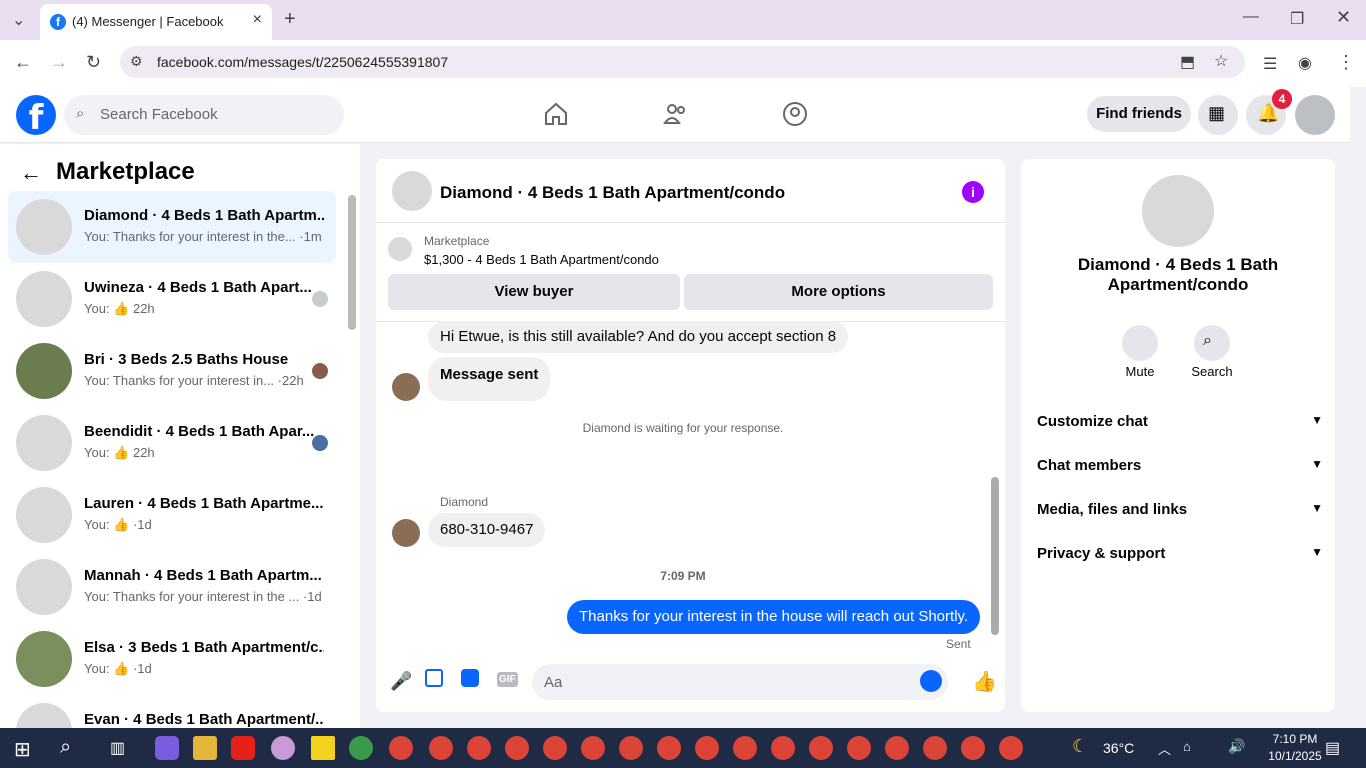  Describe the element at coordinates (470, 678) in the screenshot. I see `sticker-icon` at that location.